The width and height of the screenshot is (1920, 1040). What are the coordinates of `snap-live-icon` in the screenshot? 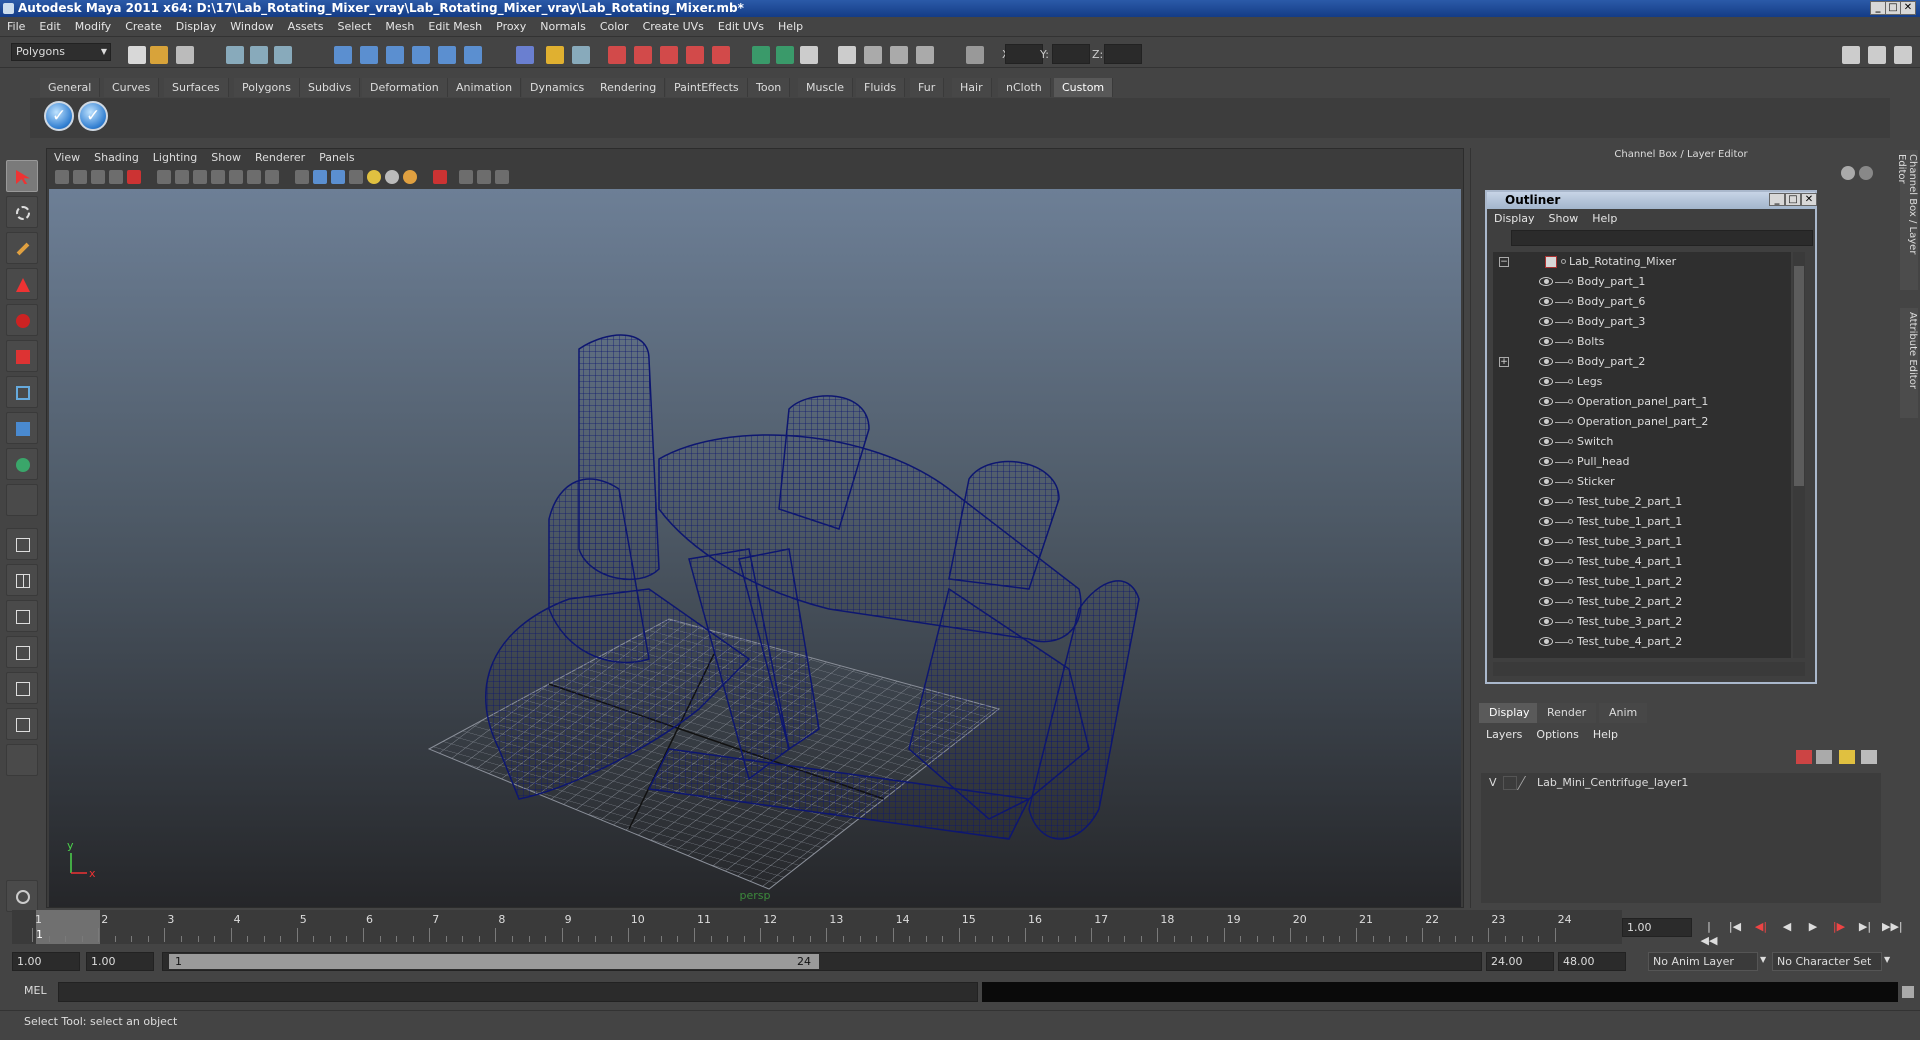 It's located at (447, 55).